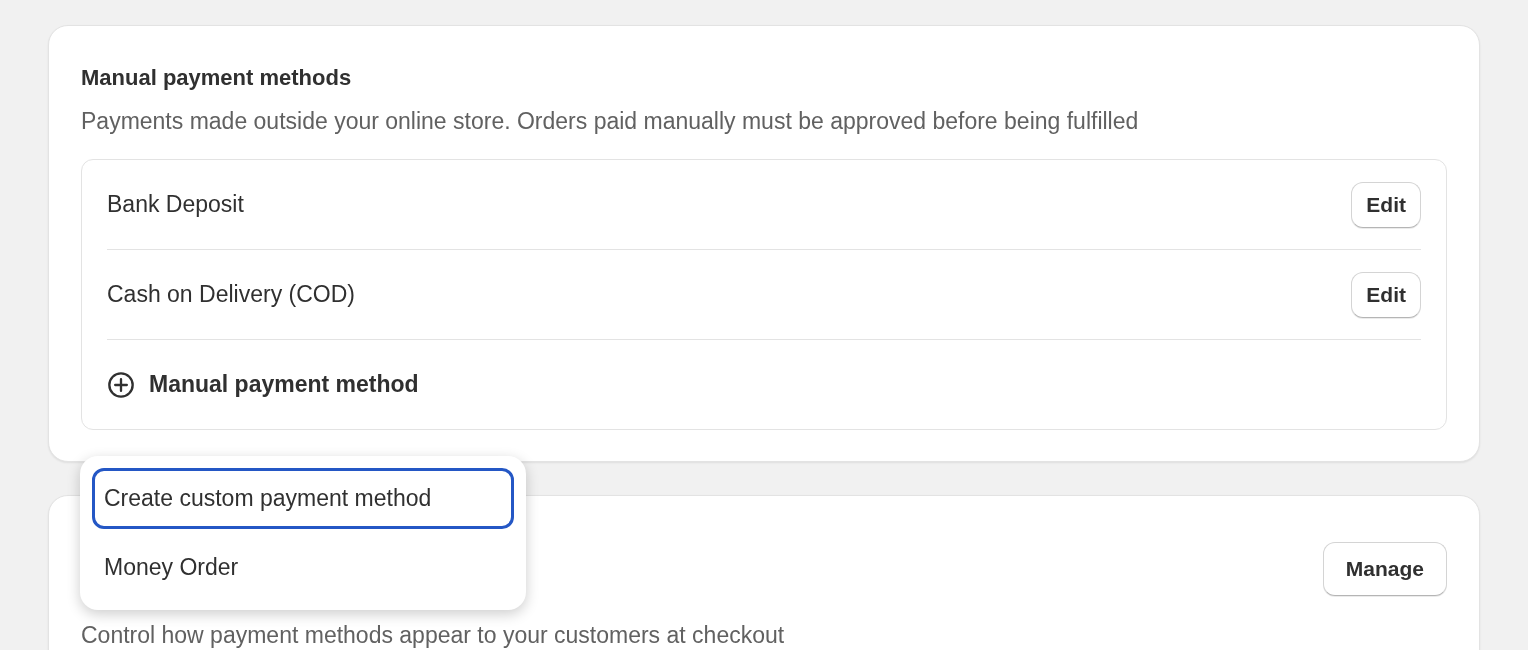 The width and height of the screenshot is (1528, 650). Describe the element at coordinates (433, 635) in the screenshot. I see `section-description: Control how payment methods appear to your customers at checkout` at that location.